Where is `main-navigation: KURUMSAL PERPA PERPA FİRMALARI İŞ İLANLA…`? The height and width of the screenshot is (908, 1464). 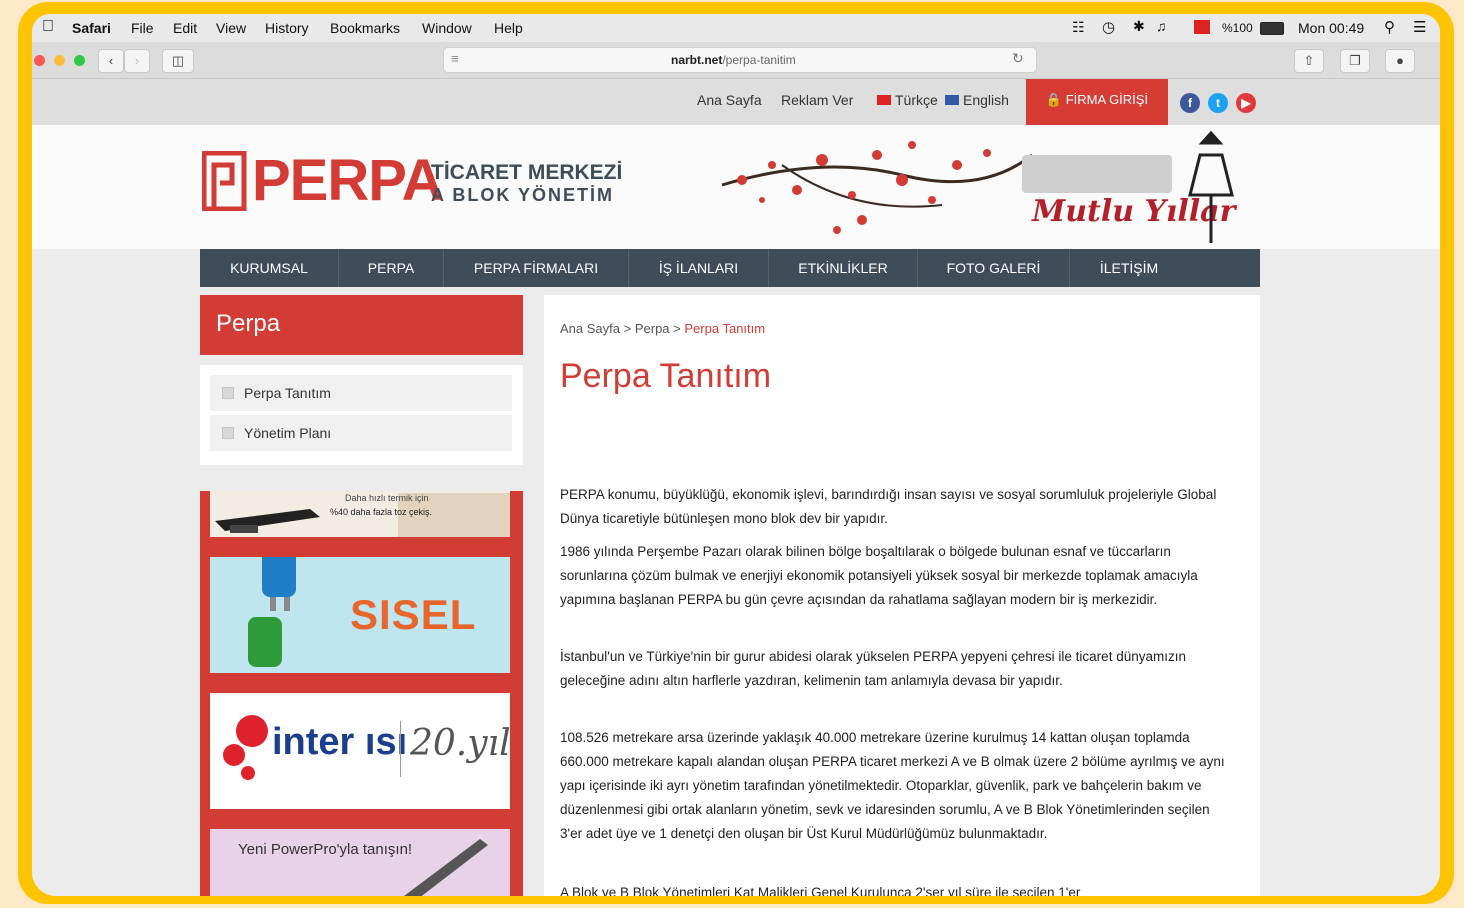
main-navigation: KURUMSAL PERPA PERPA FİRMALARI İŞ İLANLA… is located at coordinates (730, 268).